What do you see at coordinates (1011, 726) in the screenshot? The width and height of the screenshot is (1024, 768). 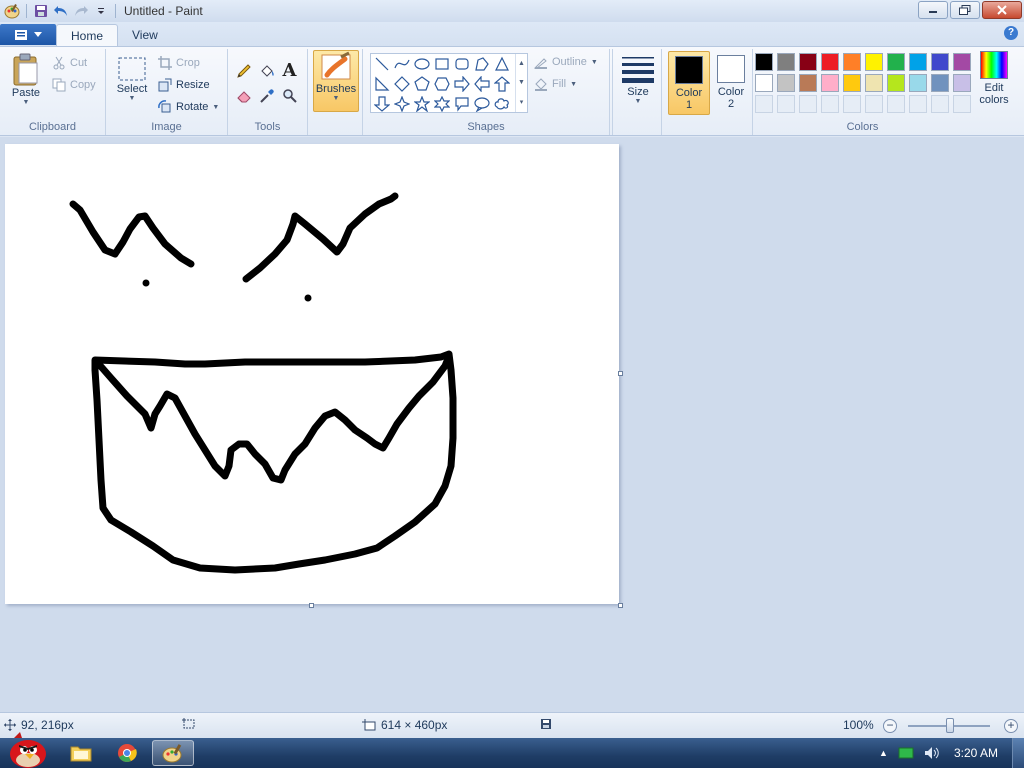 I see `zoom-in-button: +` at bounding box center [1011, 726].